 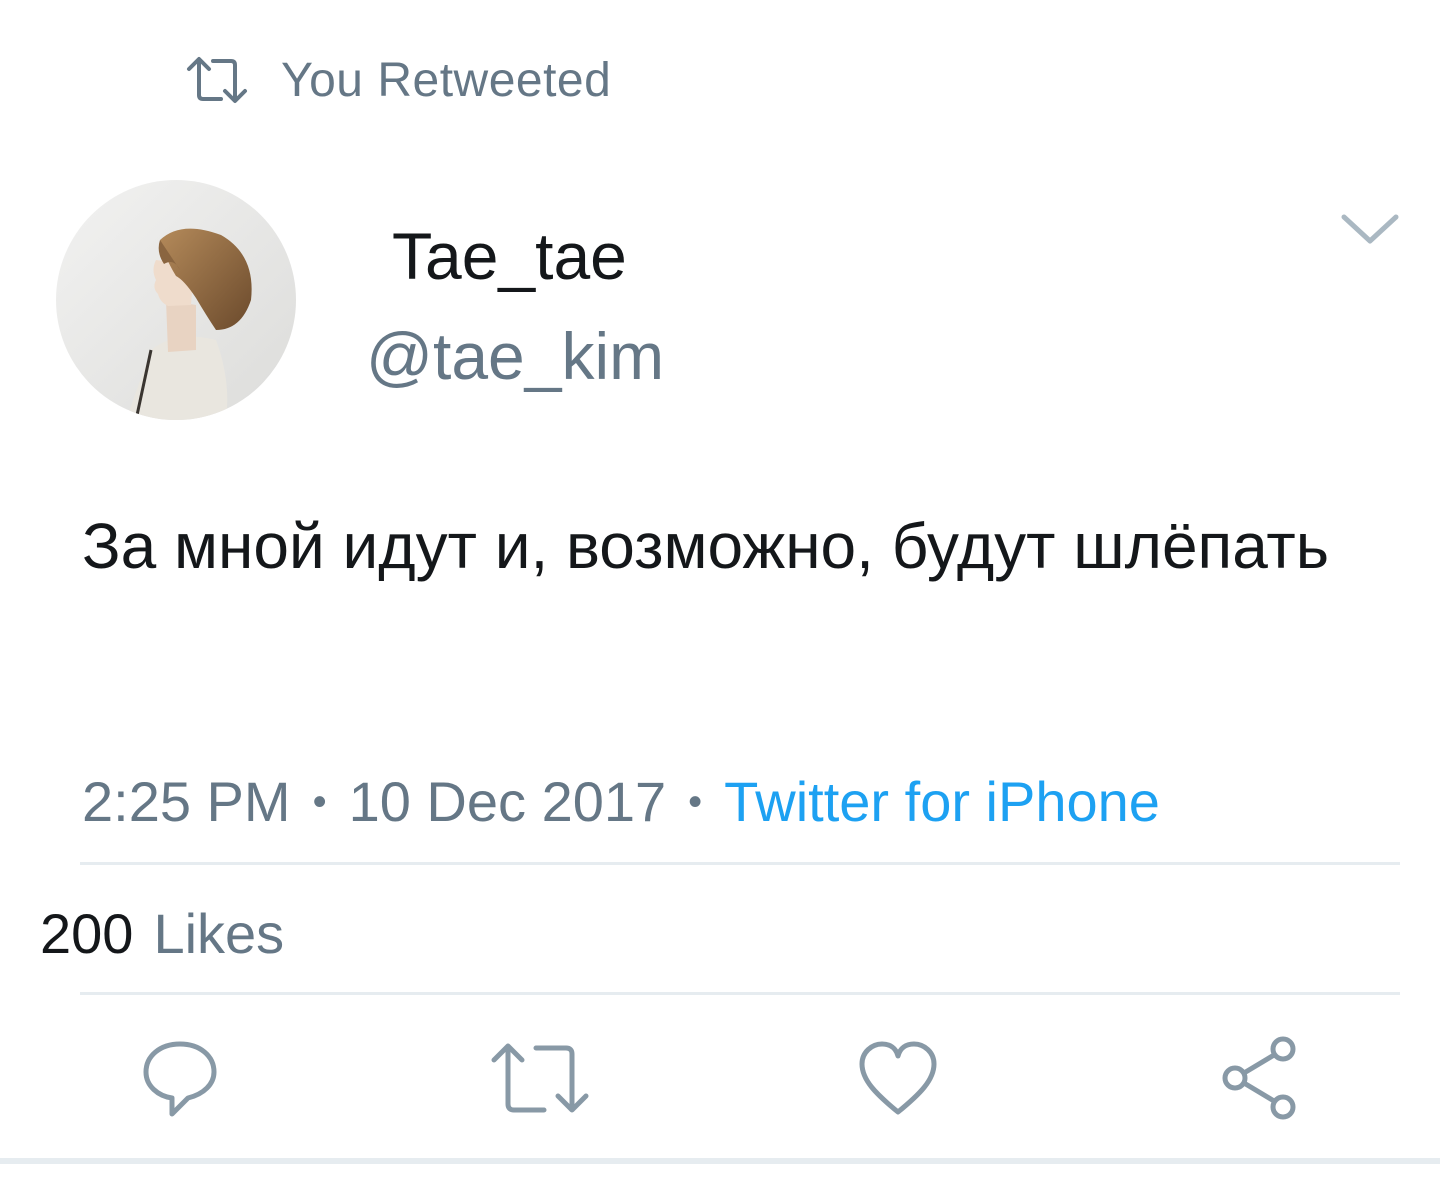 I want to click on avatar, so click(x=176, y=300).